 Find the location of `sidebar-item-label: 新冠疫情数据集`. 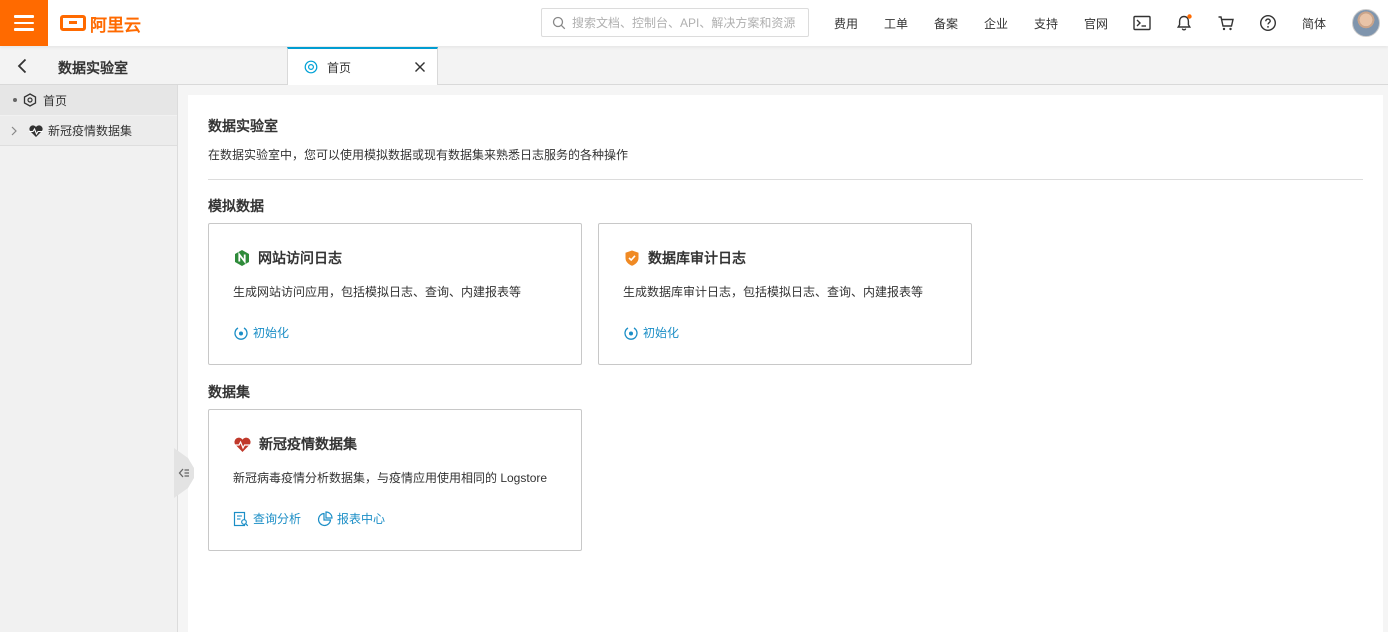

sidebar-item-label: 新冠疫情数据集 is located at coordinates (90, 131).